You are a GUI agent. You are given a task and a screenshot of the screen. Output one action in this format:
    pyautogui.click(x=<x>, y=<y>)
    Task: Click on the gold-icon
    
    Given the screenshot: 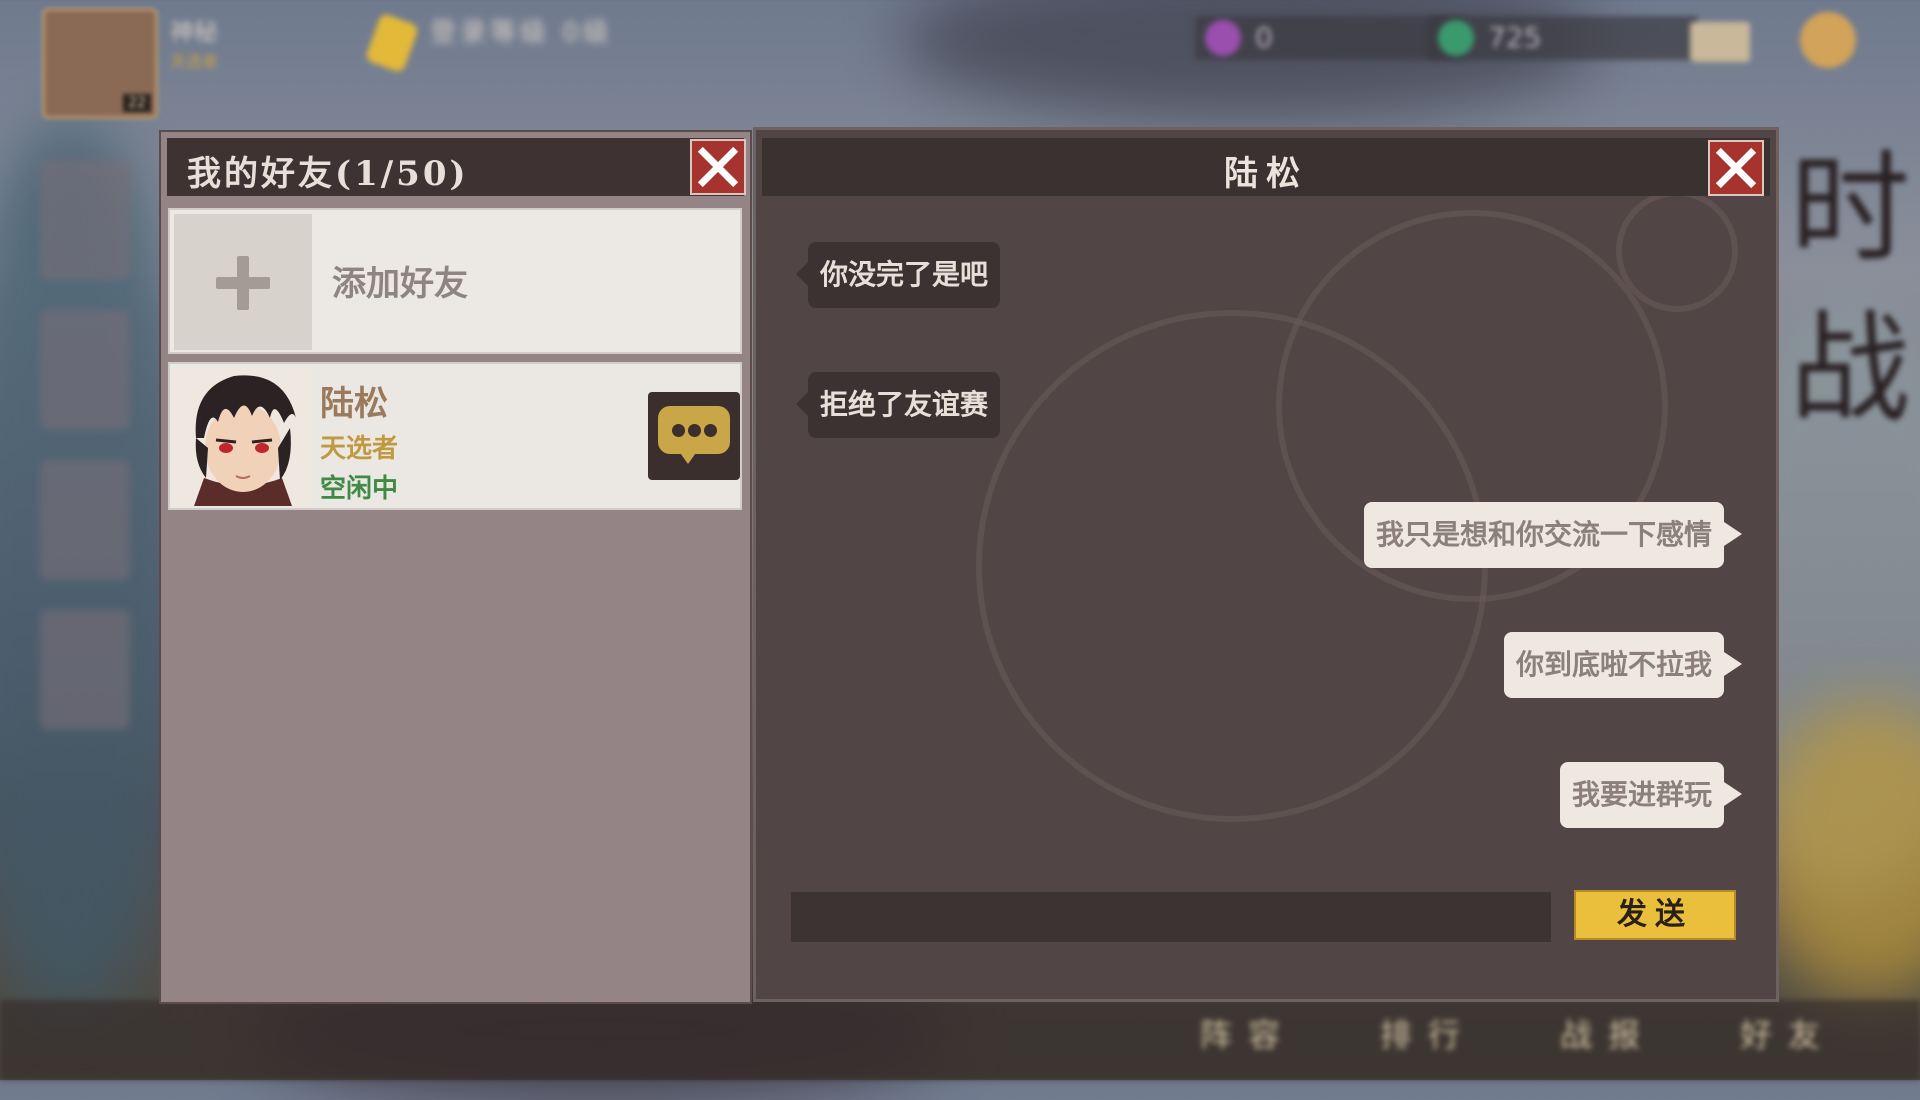 What is the action you would take?
    pyautogui.click(x=392, y=43)
    